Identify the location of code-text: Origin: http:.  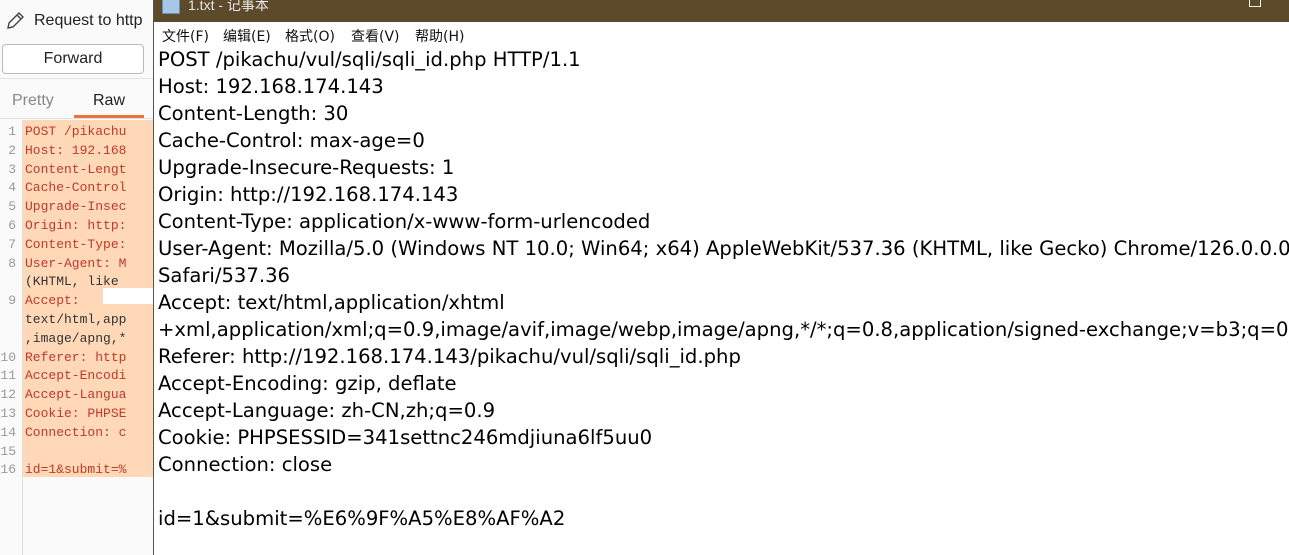
(76, 225).